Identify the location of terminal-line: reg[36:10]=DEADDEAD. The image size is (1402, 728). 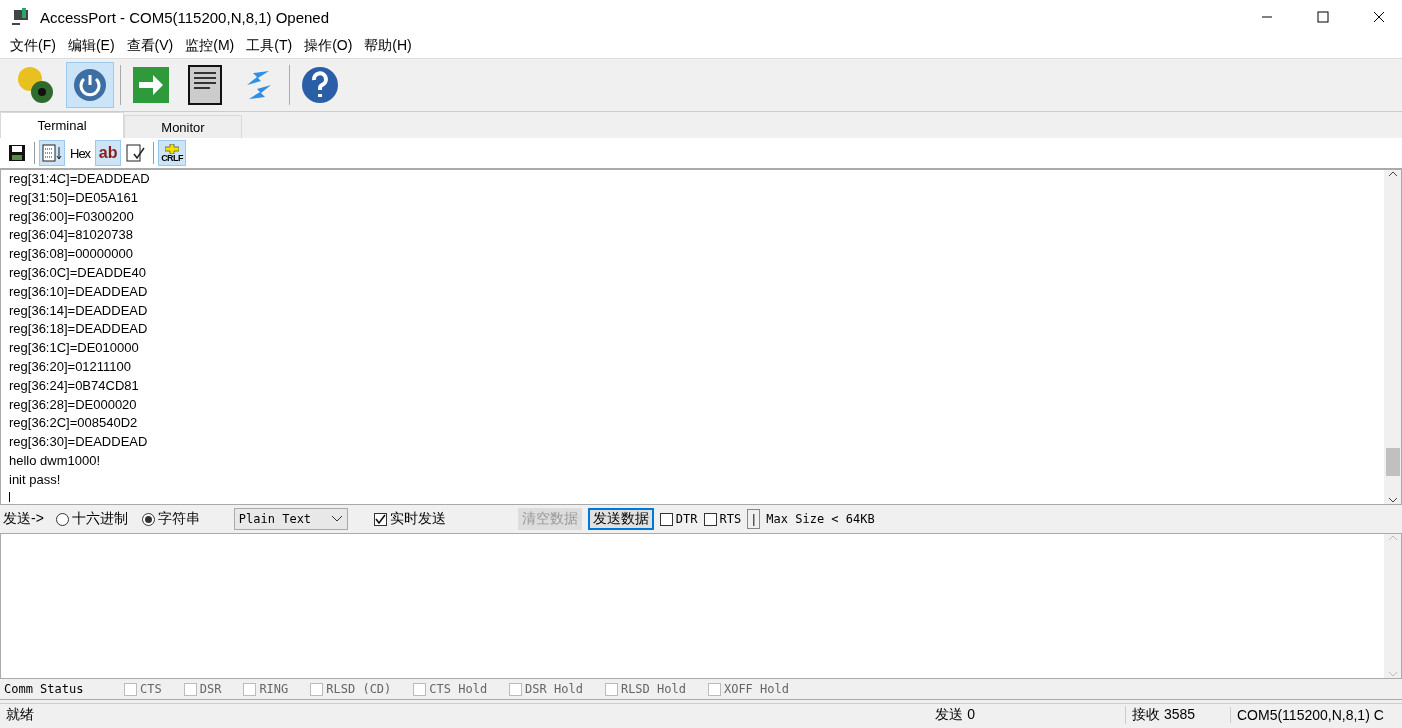
(79, 291).